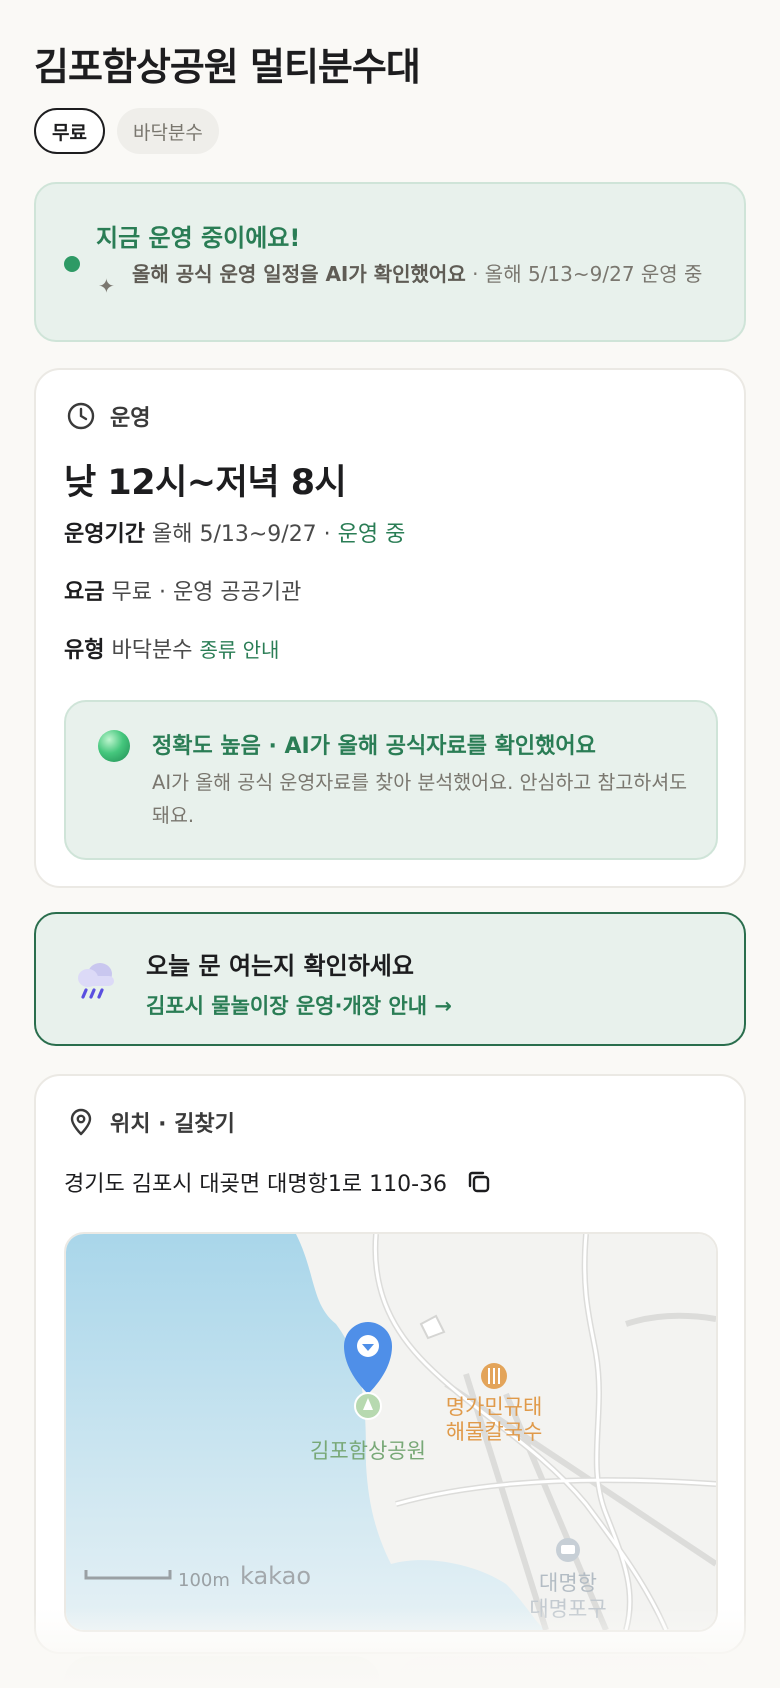 This screenshot has width=780, height=1688. What do you see at coordinates (371, 534) in the screenshot?
I see `period-status: 운영 중` at bounding box center [371, 534].